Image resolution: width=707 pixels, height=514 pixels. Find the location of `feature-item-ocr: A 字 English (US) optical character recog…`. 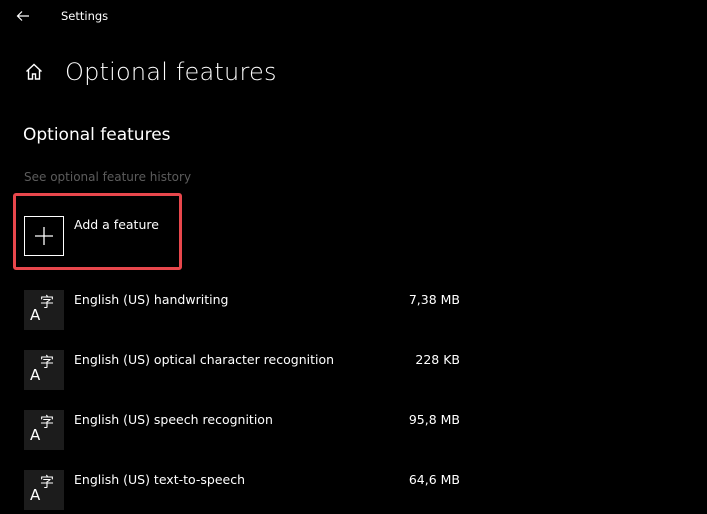

feature-item-ocr: A 字 English (US) optical character recog… is located at coordinates (244, 372).